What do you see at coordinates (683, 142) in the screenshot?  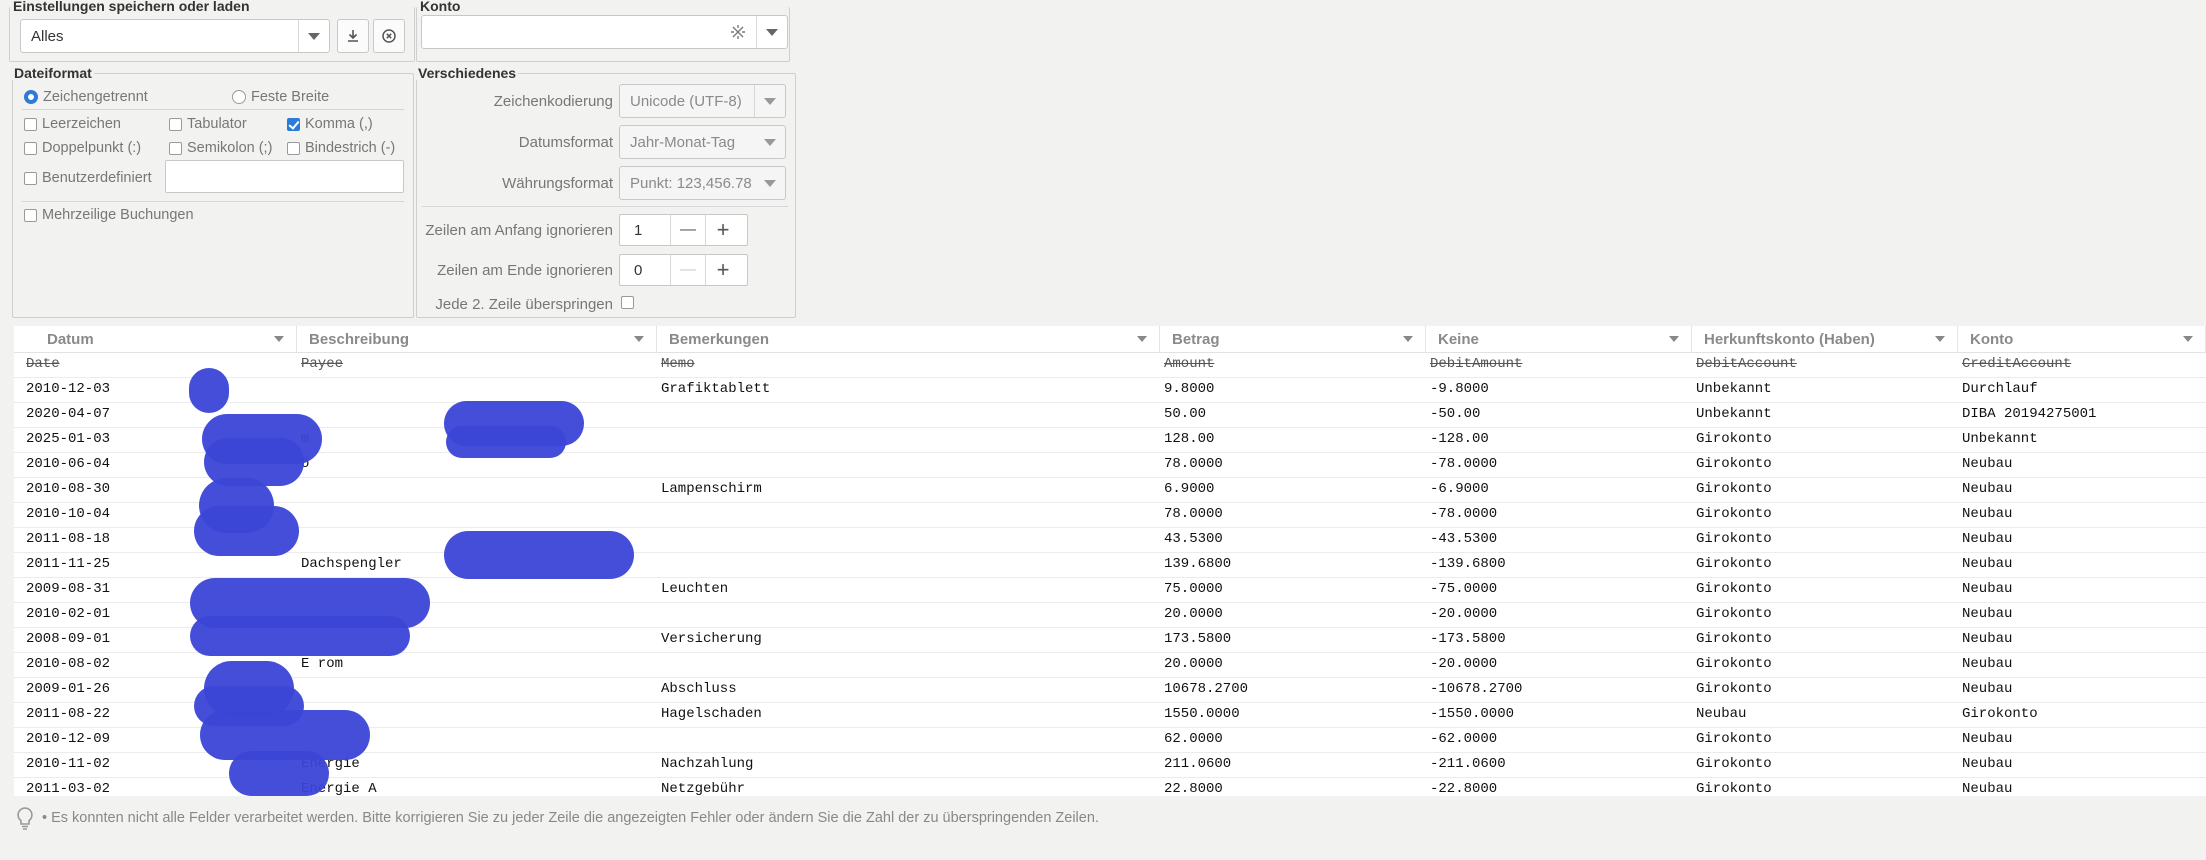 I see `date-format-value: Jahr-Monat-Tag` at bounding box center [683, 142].